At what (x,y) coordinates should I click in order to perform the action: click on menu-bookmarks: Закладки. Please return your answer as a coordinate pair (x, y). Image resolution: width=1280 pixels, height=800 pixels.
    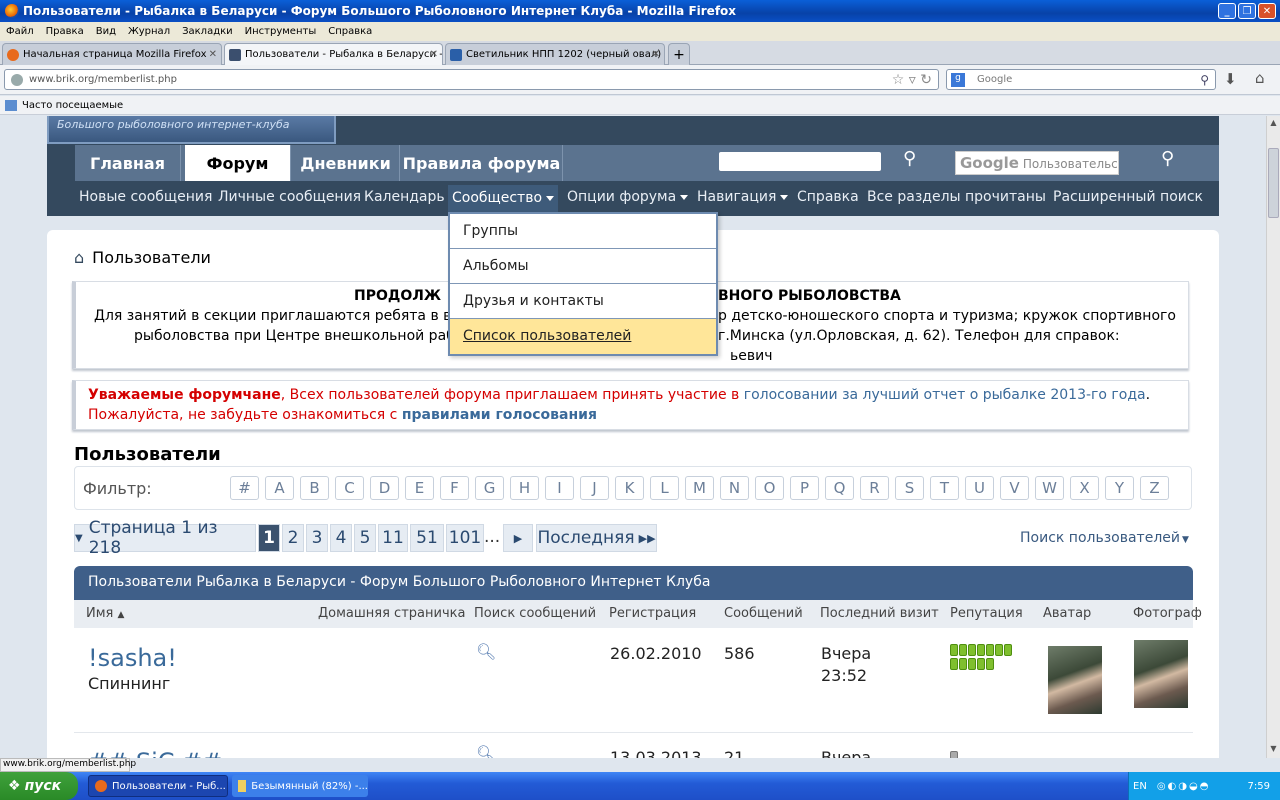
    Looking at the image, I should click on (207, 31).